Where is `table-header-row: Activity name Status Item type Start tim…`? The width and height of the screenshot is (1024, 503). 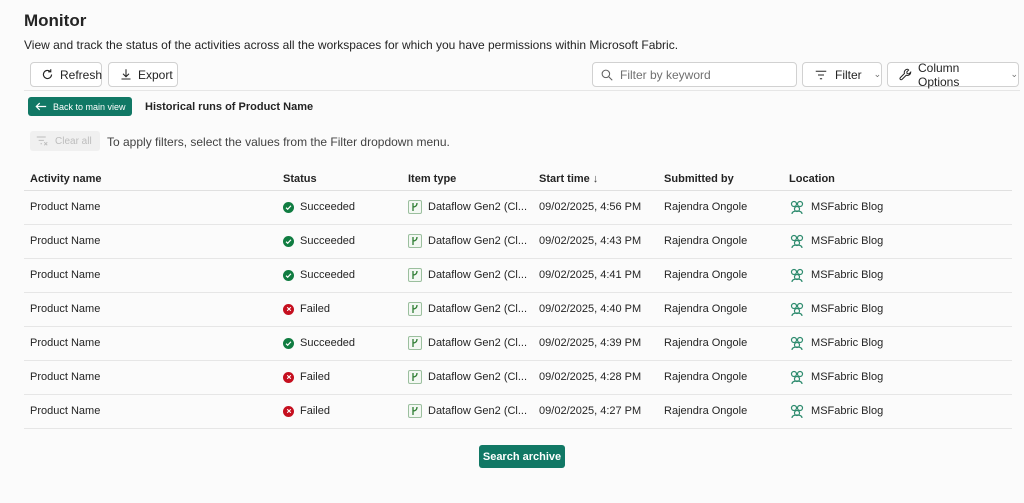 table-header-row: Activity name Status Item type Start tim… is located at coordinates (518, 179).